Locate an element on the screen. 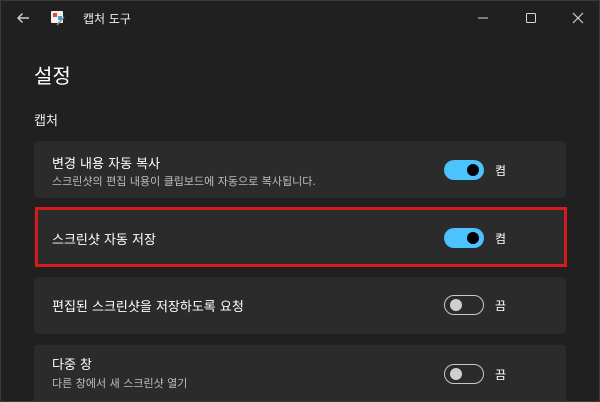 The width and height of the screenshot is (600, 402). page-title: 설정 is located at coordinates (52, 76).